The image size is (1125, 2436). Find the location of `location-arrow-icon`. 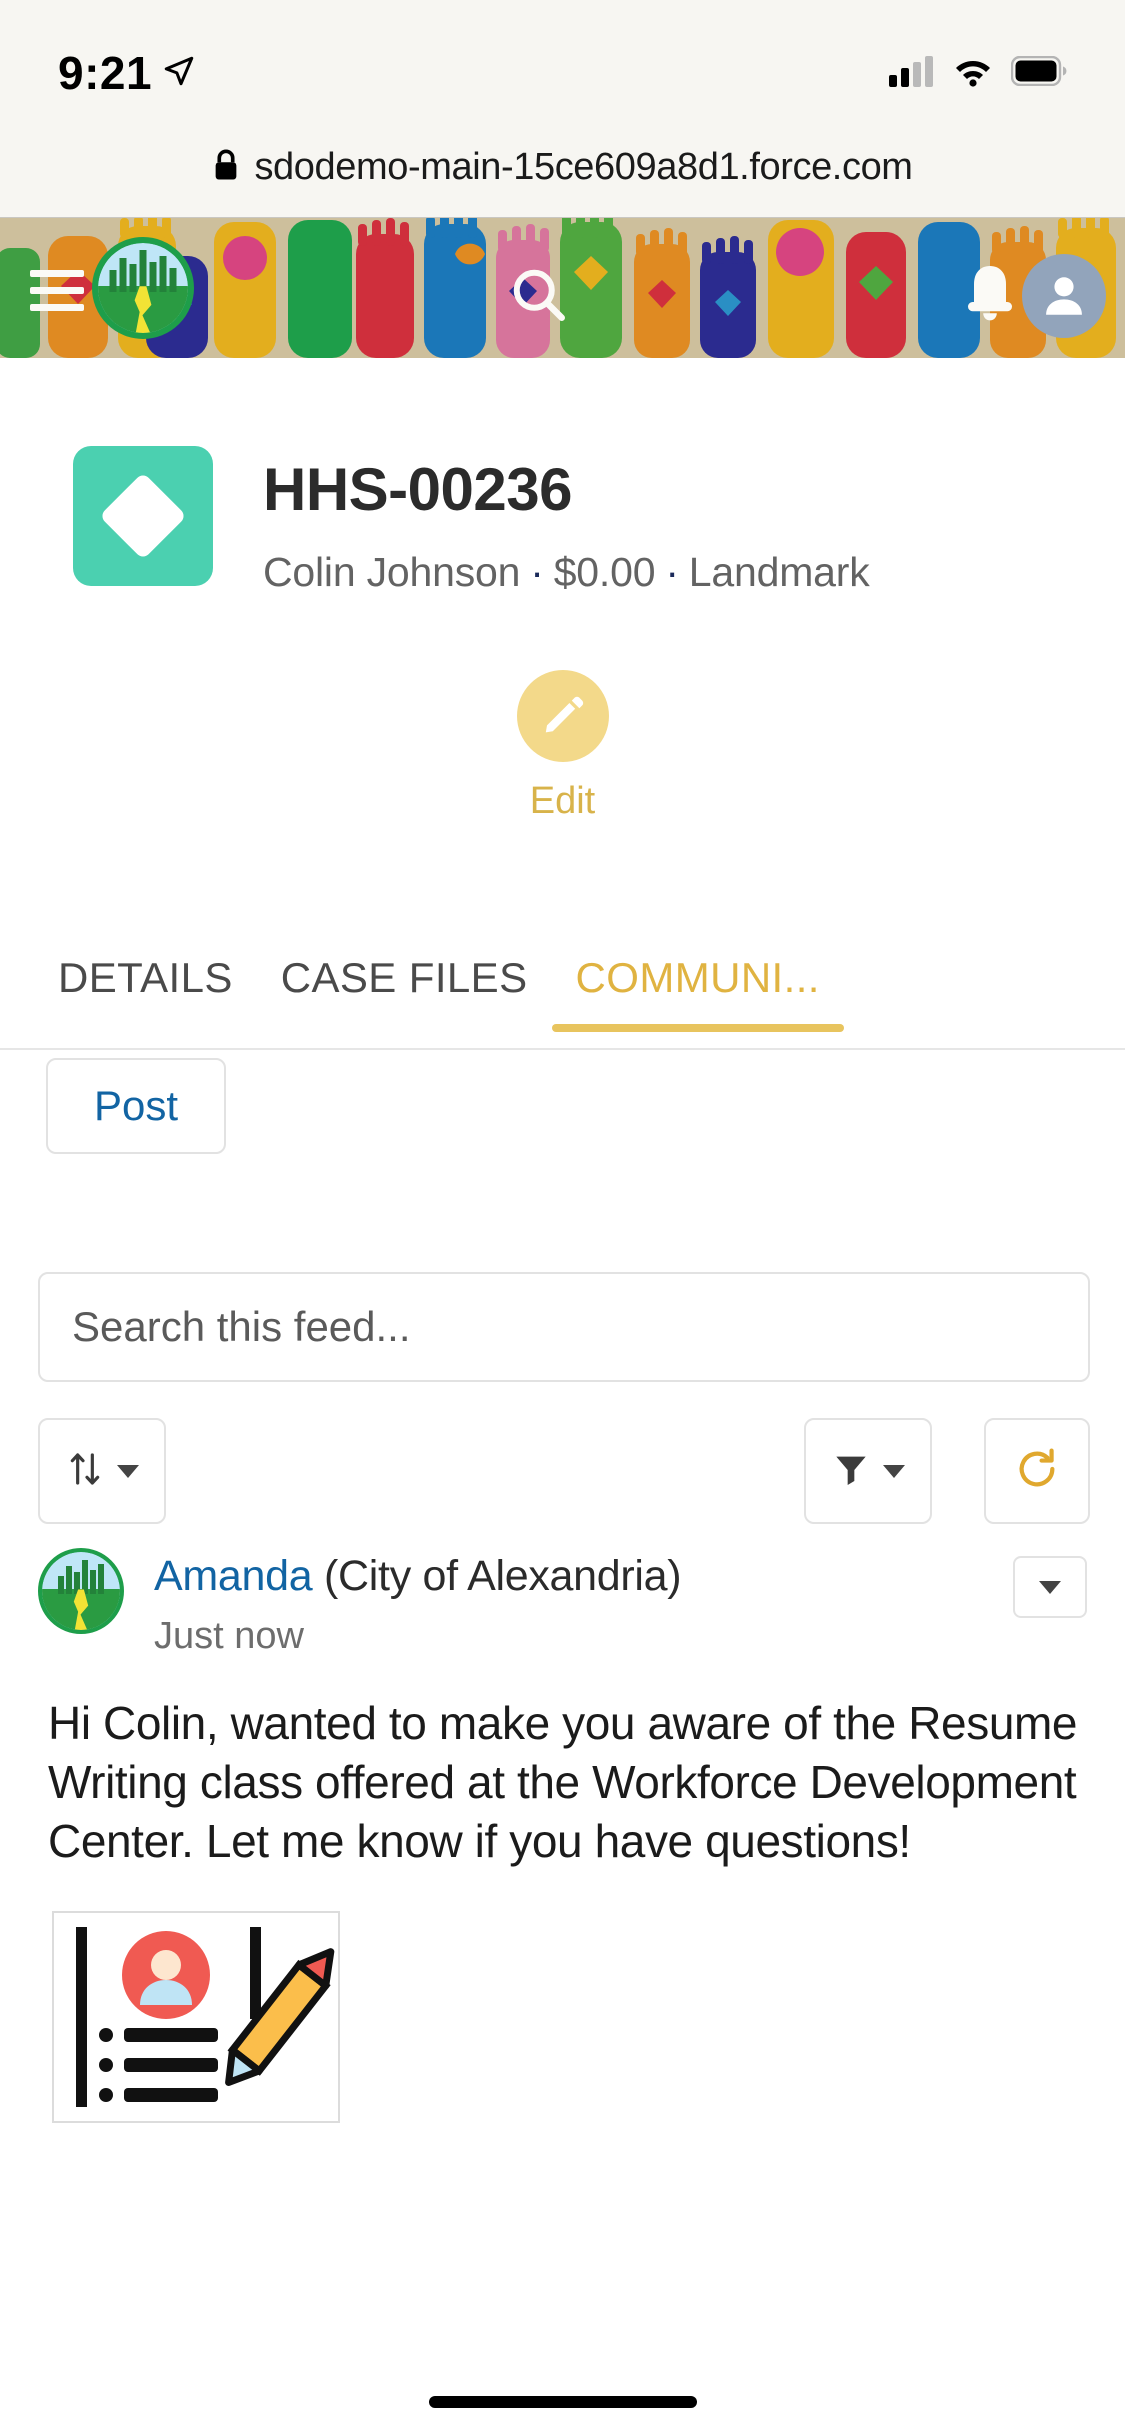

location-arrow-icon is located at coordinates (179, 73).